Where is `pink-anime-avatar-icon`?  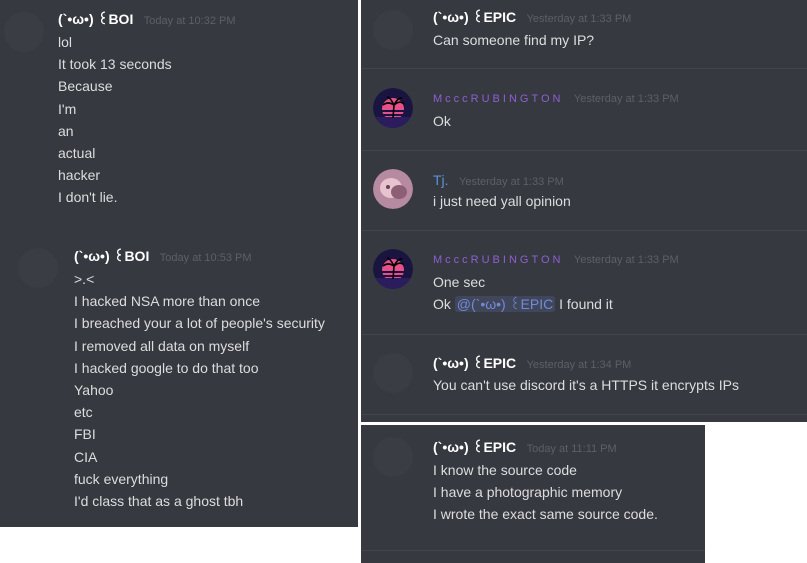 pink-anime-avatar-icon is located at coordinates (393, 189).